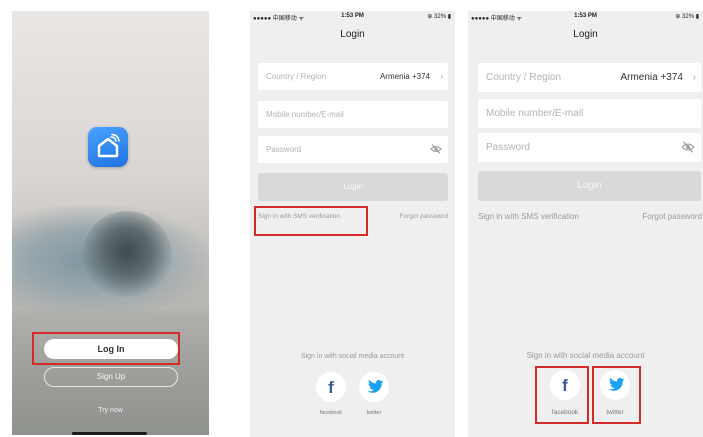 This screenshot has width=703, height=437. What do you see at coordinates (374, 413) in the screenshot?
I see `twitter-label: twitter` at bounding box center [374, 413].